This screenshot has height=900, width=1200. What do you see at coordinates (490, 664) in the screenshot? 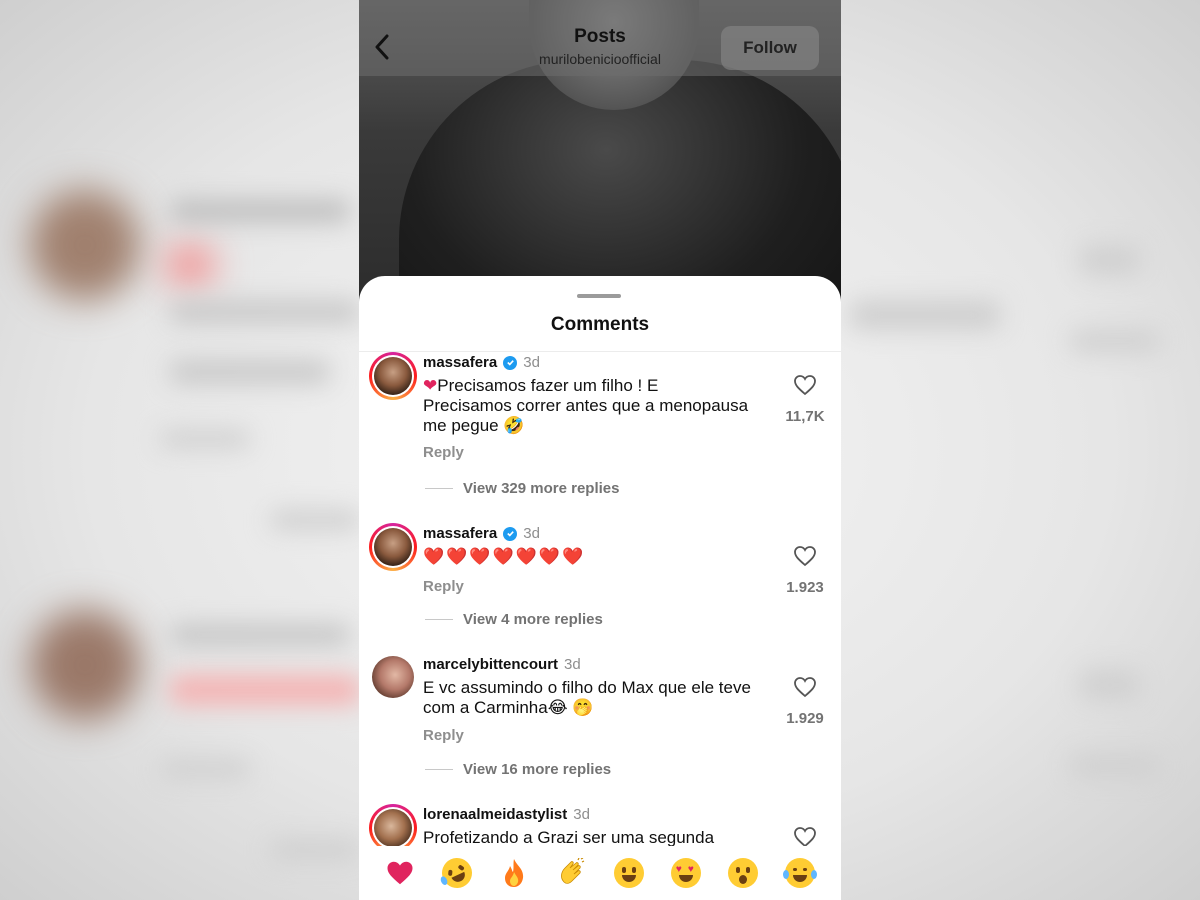
I see `comment-username: marcelybittencourt` at bounding box center [490, 664].